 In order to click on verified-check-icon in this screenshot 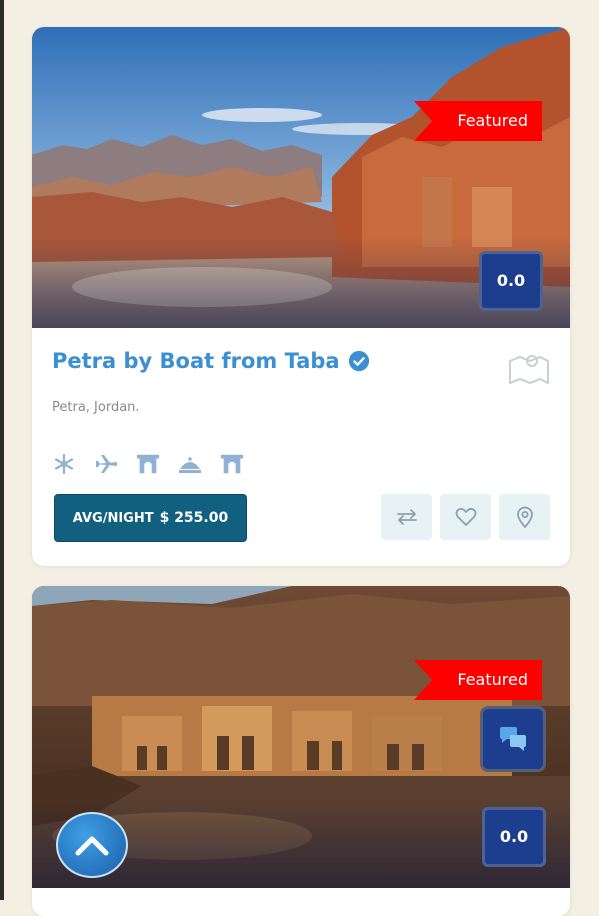, I will do `click(358, 361)`.